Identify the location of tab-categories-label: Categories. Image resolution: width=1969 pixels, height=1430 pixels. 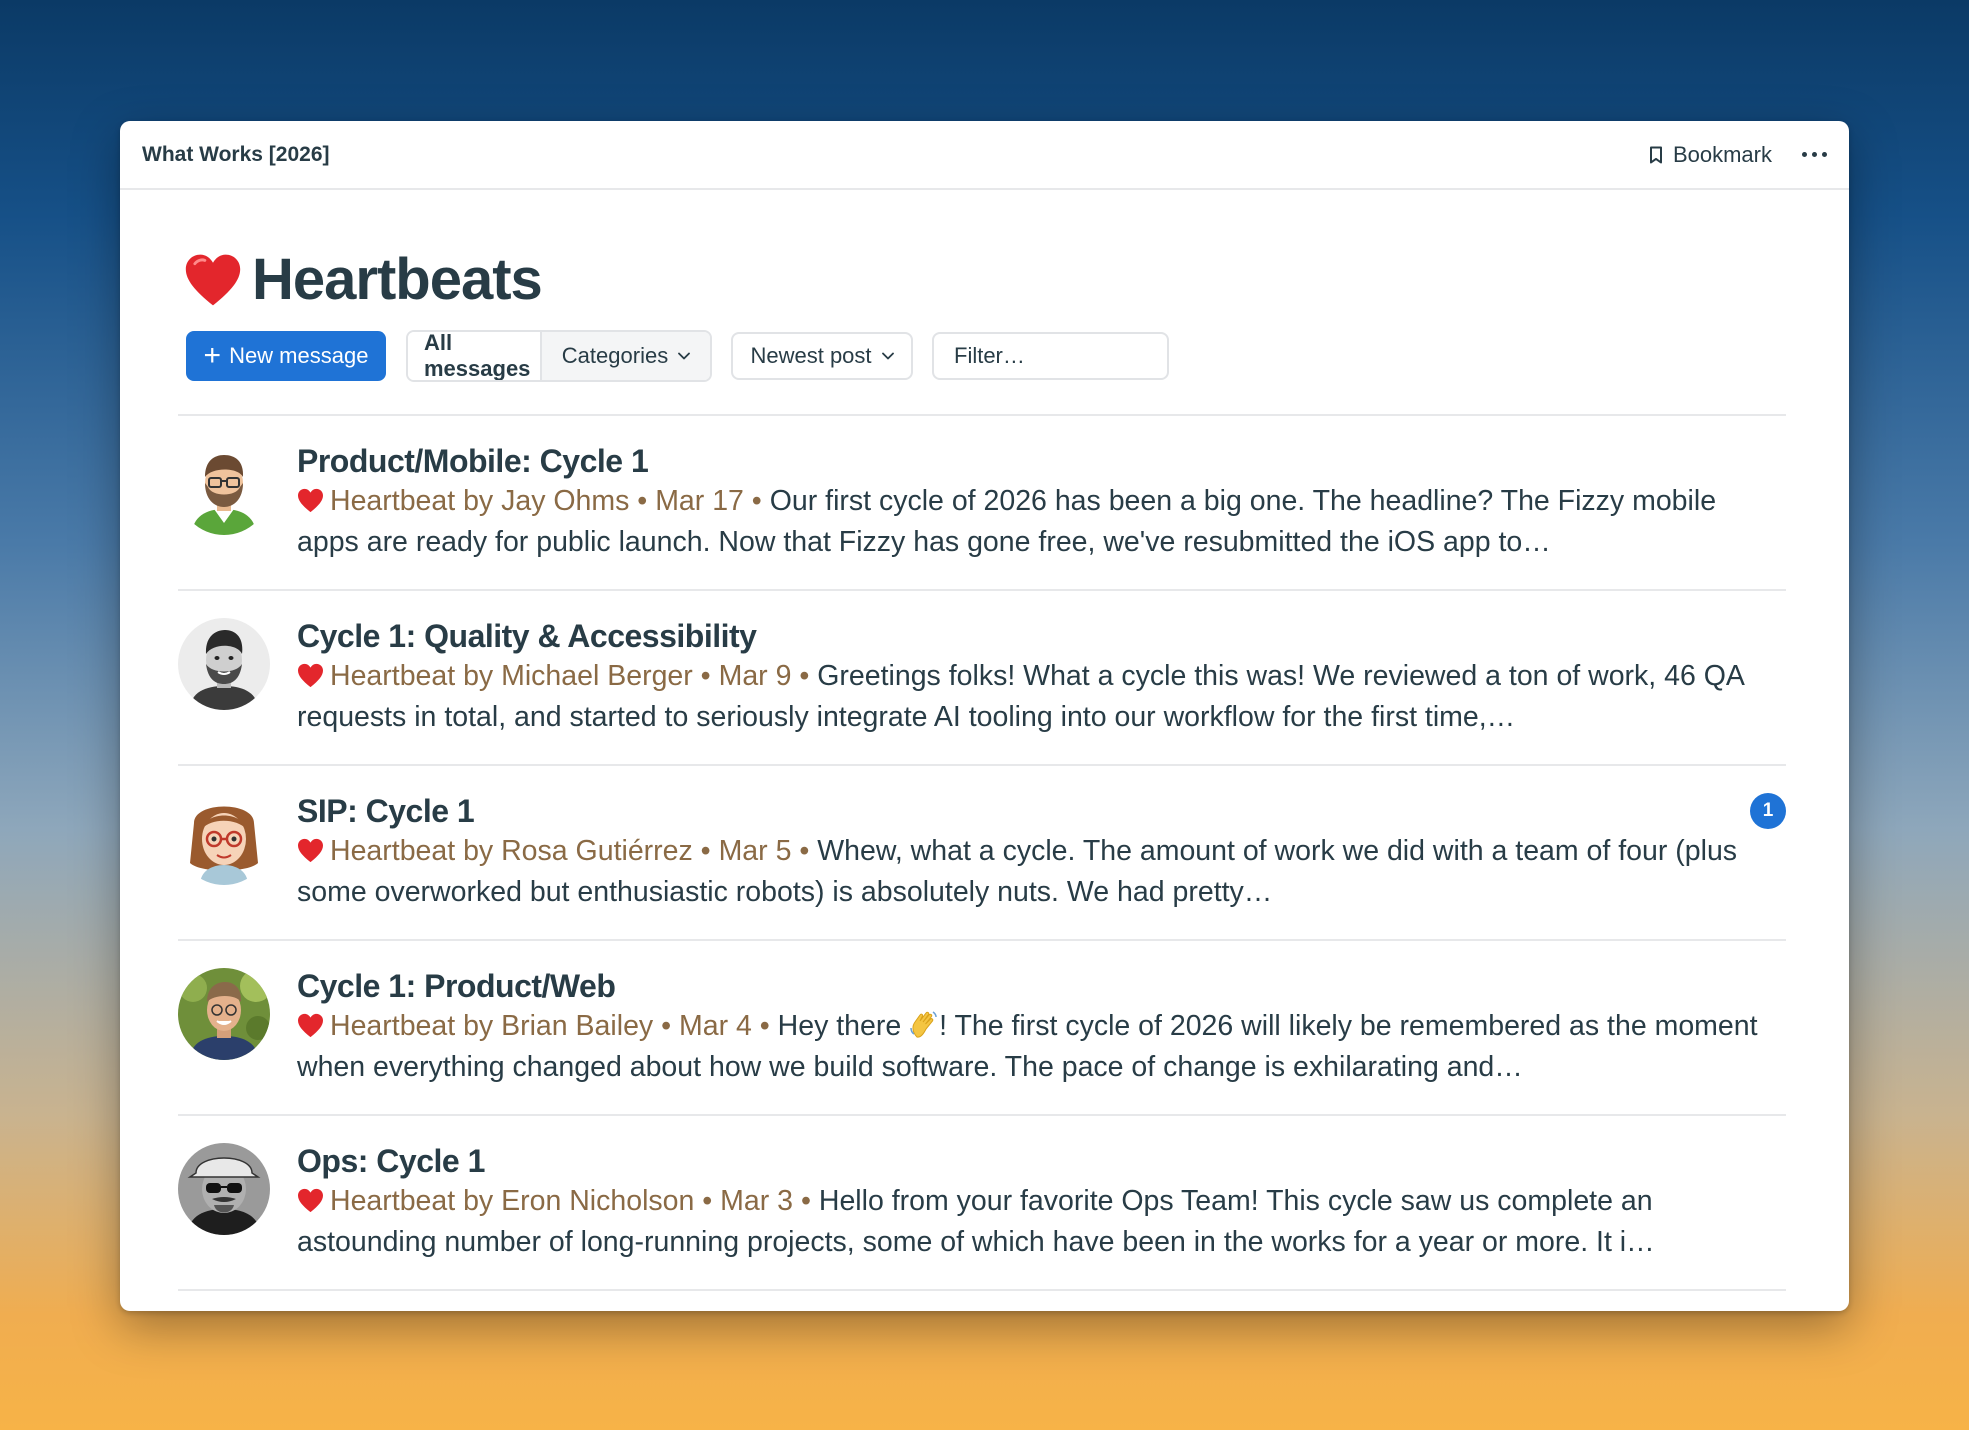
(615, 355).